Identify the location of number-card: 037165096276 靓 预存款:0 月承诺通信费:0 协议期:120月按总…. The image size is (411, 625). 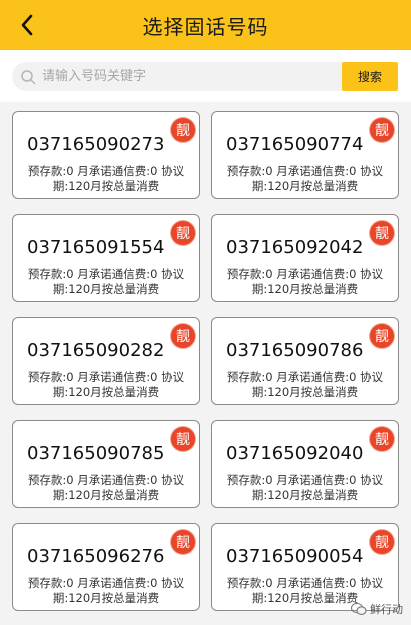
(106, 567).